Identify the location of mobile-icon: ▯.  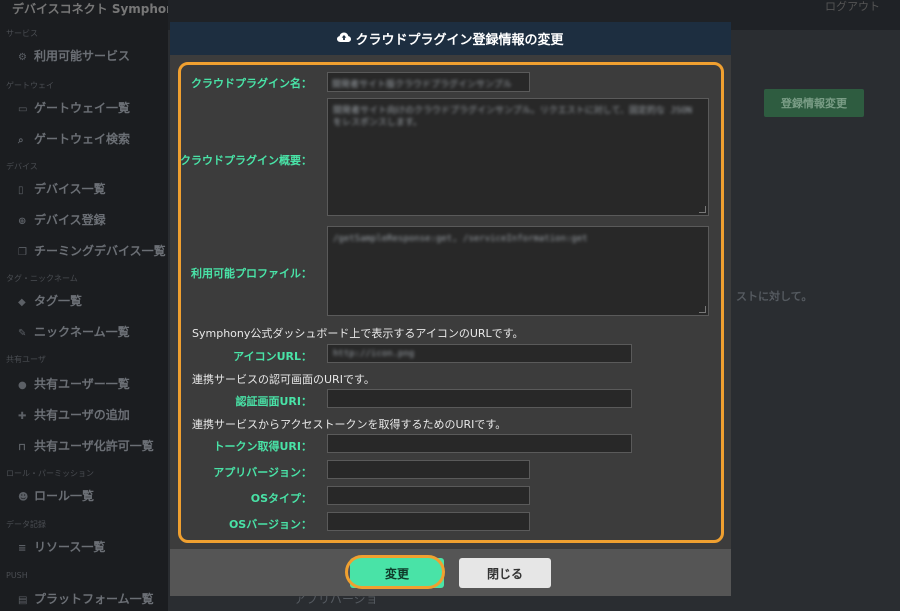
(21, 190).